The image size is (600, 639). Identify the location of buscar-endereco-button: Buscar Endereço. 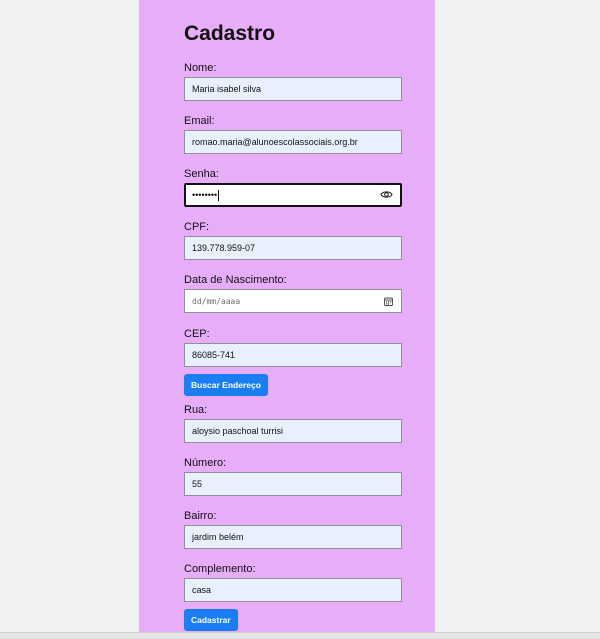
(226, 385).